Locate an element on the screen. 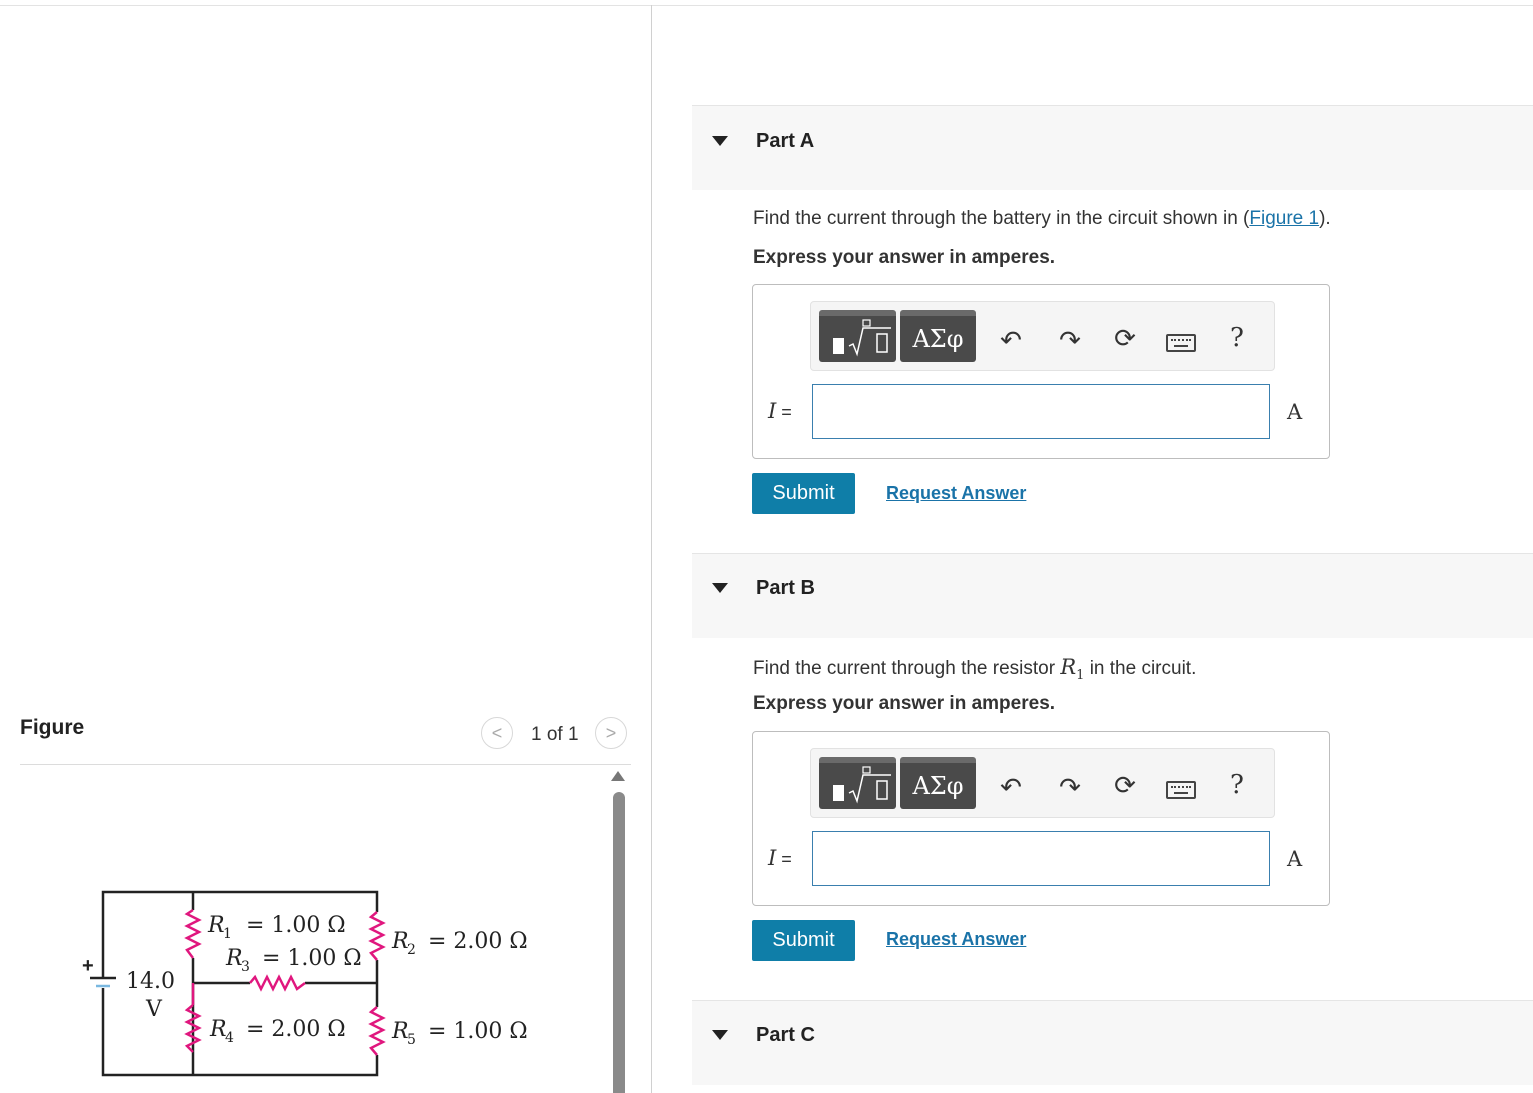  panel-divider is located at coordinates (651, 549).